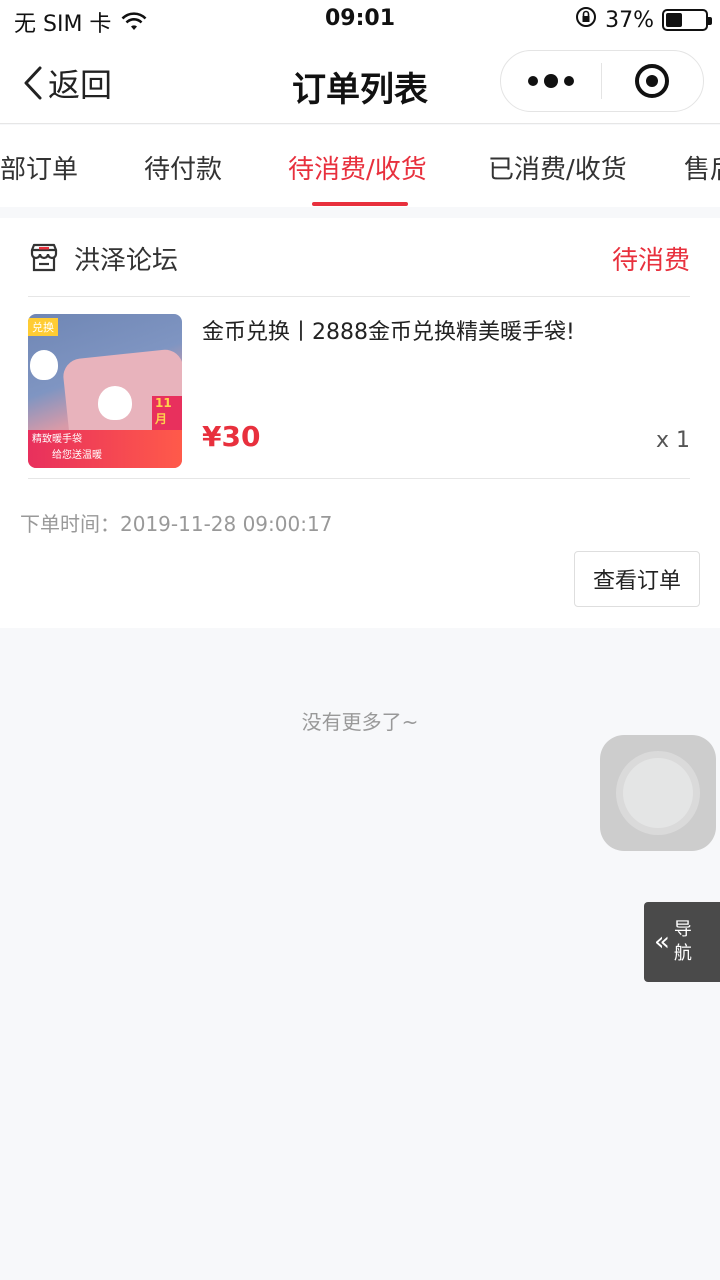 This screenshot has width=720, height=1280. What do you see at coordinates (183, 167) in the screenshot?
I see `tab-pending-payment: 待付款` at bounding box center [183, 167].